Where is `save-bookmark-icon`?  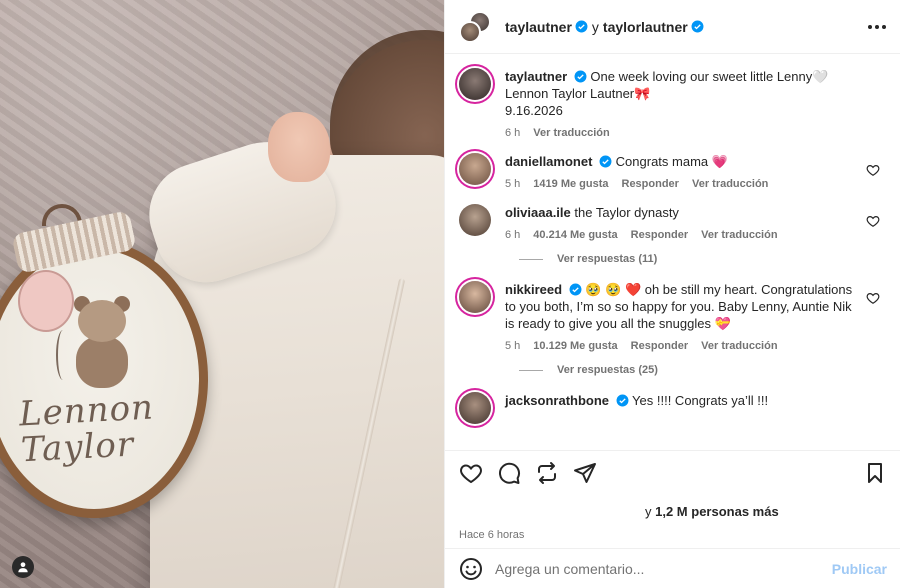 save-bookmark-icon is located at coordinates (875, 473).